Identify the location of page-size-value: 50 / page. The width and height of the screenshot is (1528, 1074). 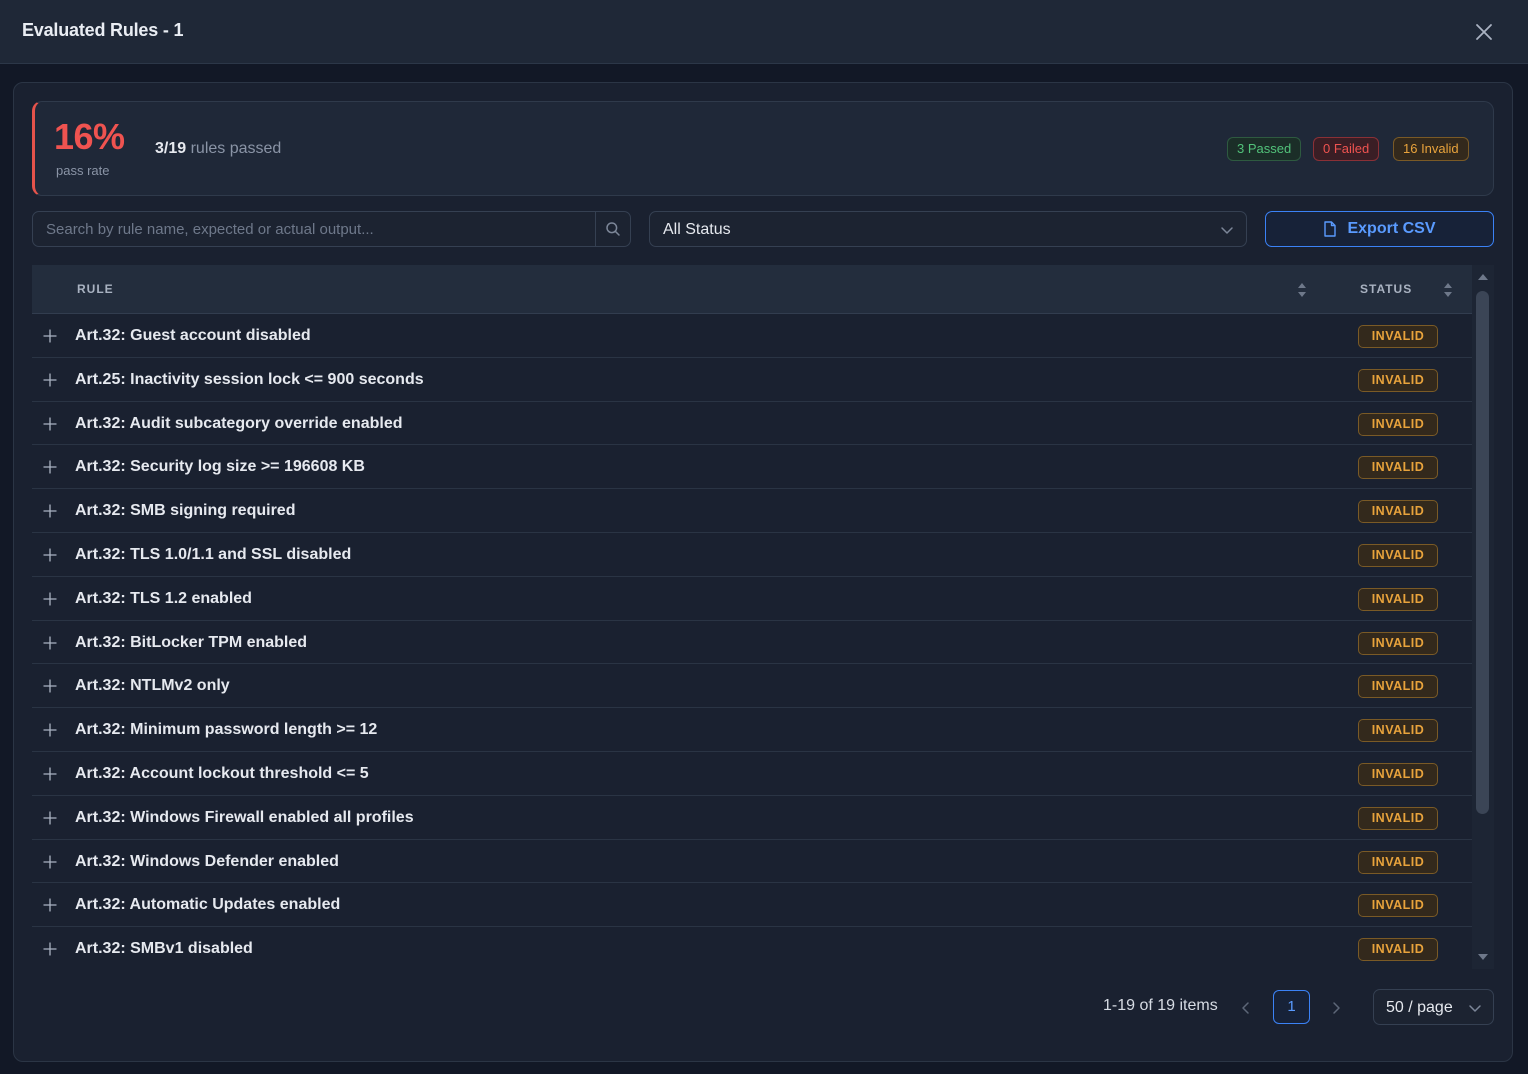
(1419, 1007).